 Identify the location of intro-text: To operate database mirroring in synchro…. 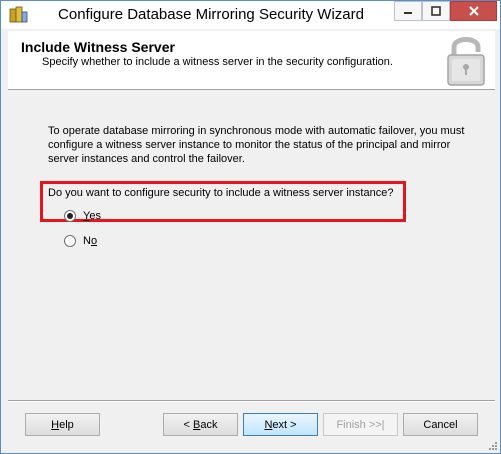
(256, 145).